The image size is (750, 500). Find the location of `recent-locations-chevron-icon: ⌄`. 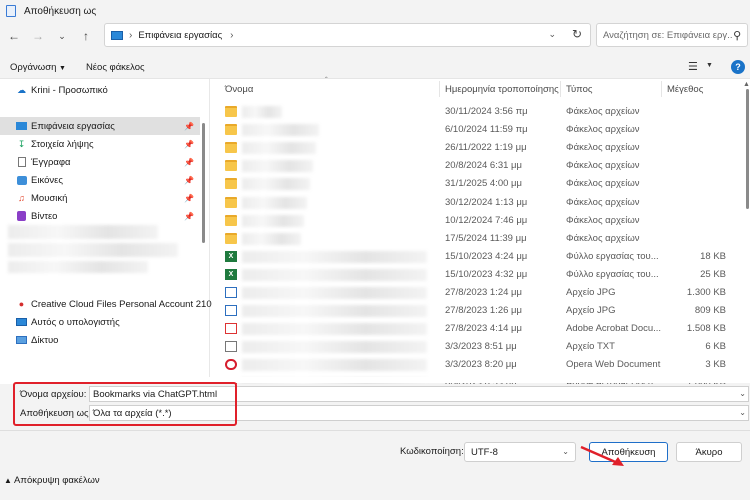

recent-locations-chevron-icon: ⌄ is located at coordinates (62, 36).